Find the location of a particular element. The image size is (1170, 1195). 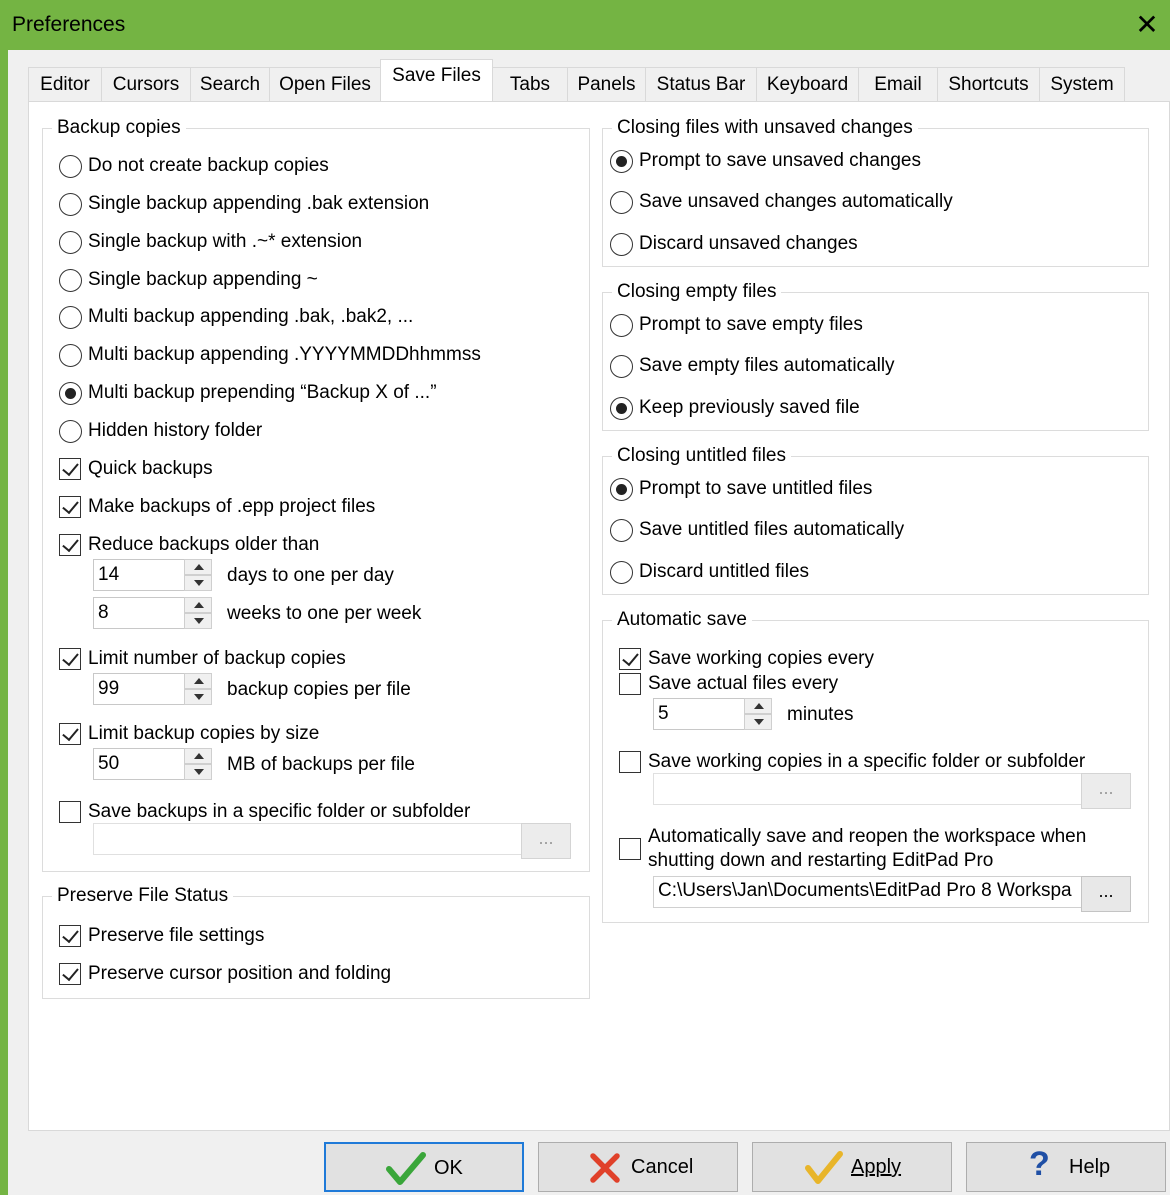

radio-label: Single backup with .~* extension is located at coordinates (225, 241).